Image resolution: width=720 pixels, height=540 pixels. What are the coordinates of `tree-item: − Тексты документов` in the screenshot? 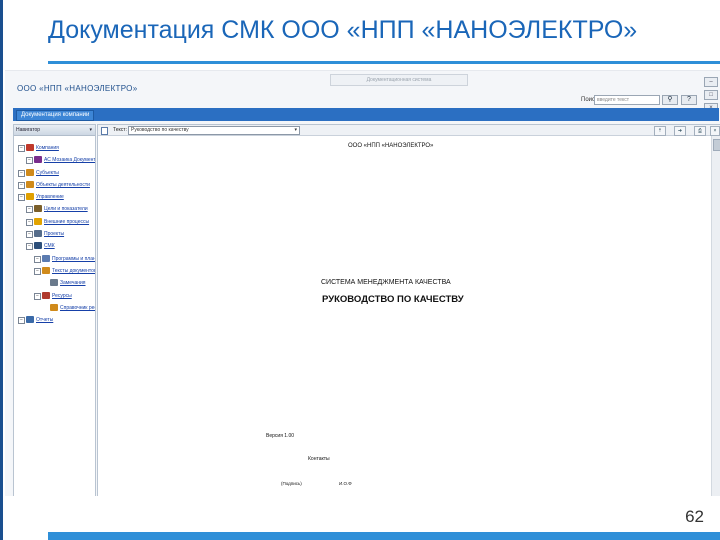 It's located at (54, 271).